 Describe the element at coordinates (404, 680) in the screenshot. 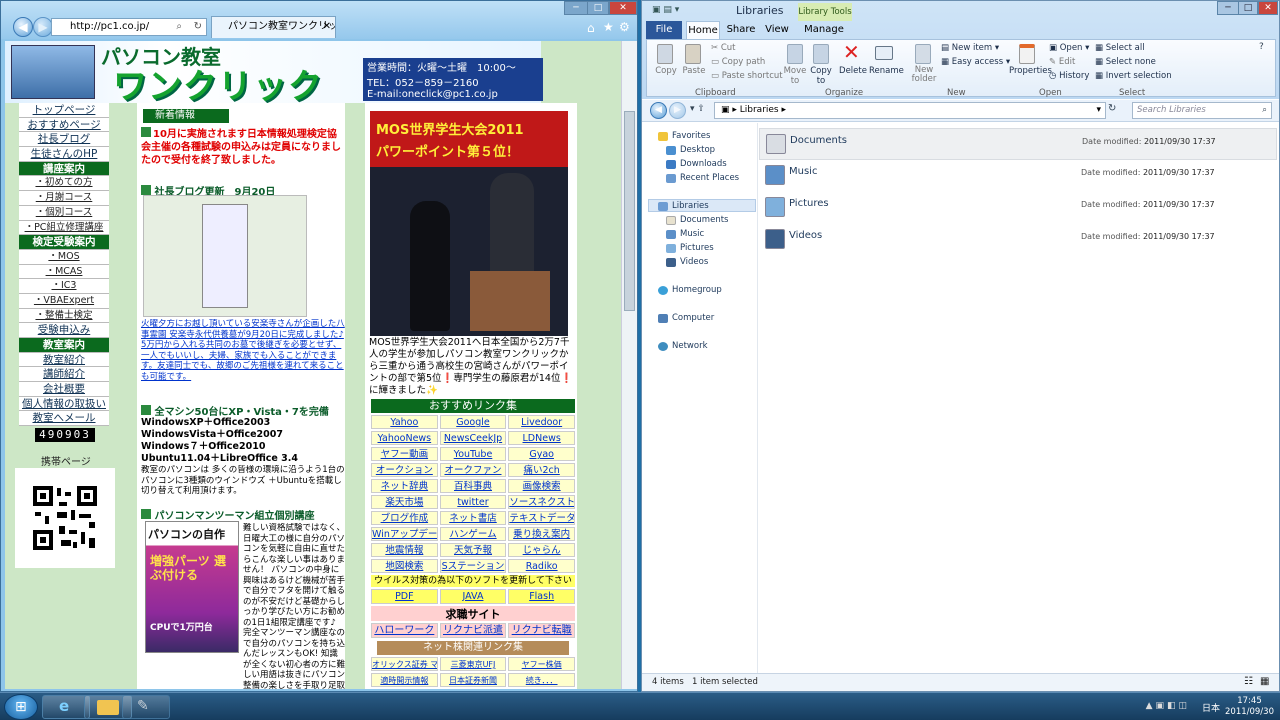

I see `link-item: 適時開示情報` at that location.